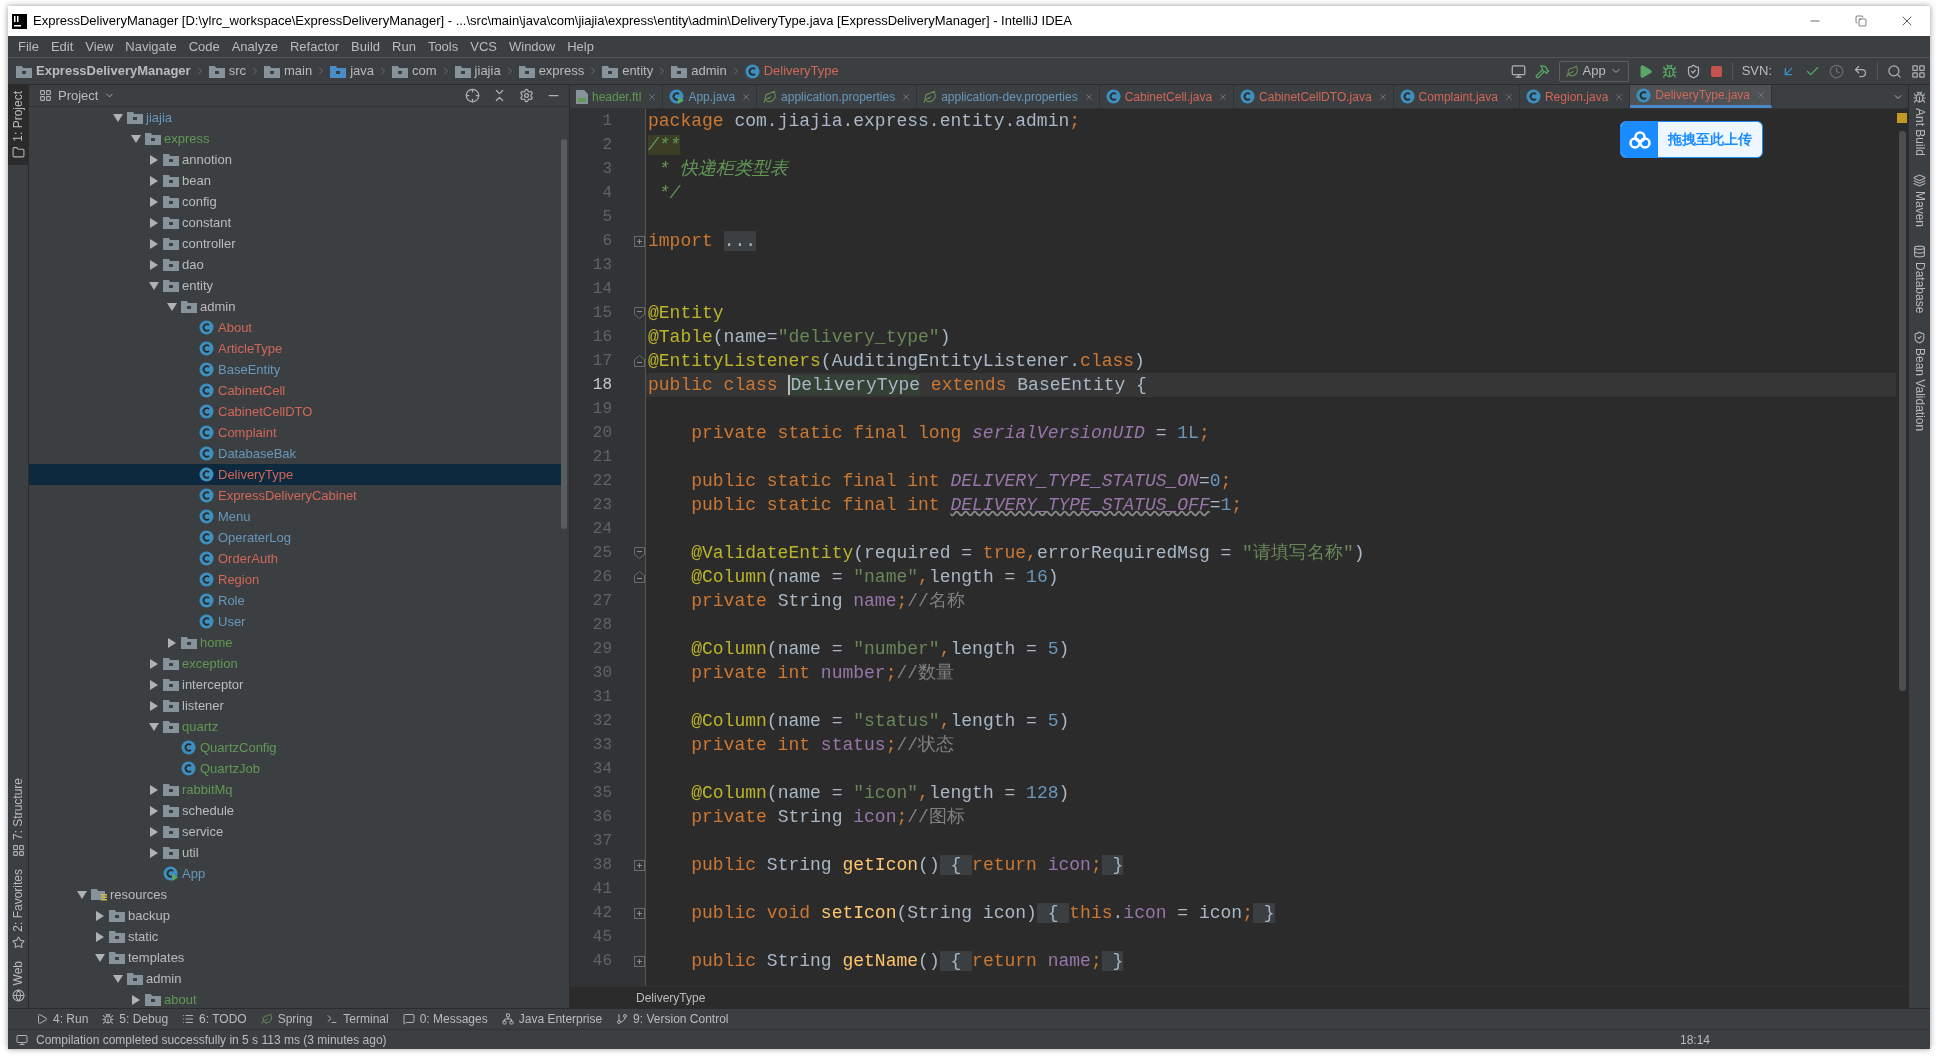 The width and height of the screenshot is (1937, 1057). Describe the element at coordinates (204, 46) in the screenshot. I see `menubar-entry: Code` at that location.